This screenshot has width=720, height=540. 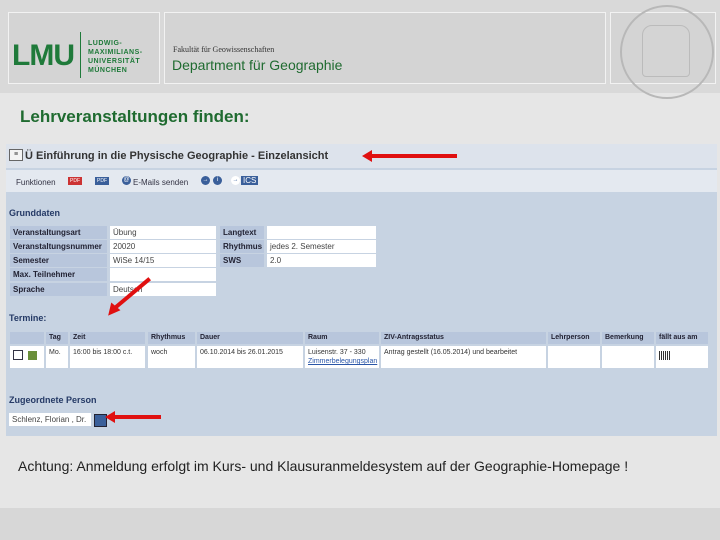 What do you see at coordinates (163, 260) in the screenshot?
I see `field-value: WiSe 14/15` at bounding box center [163, 260].